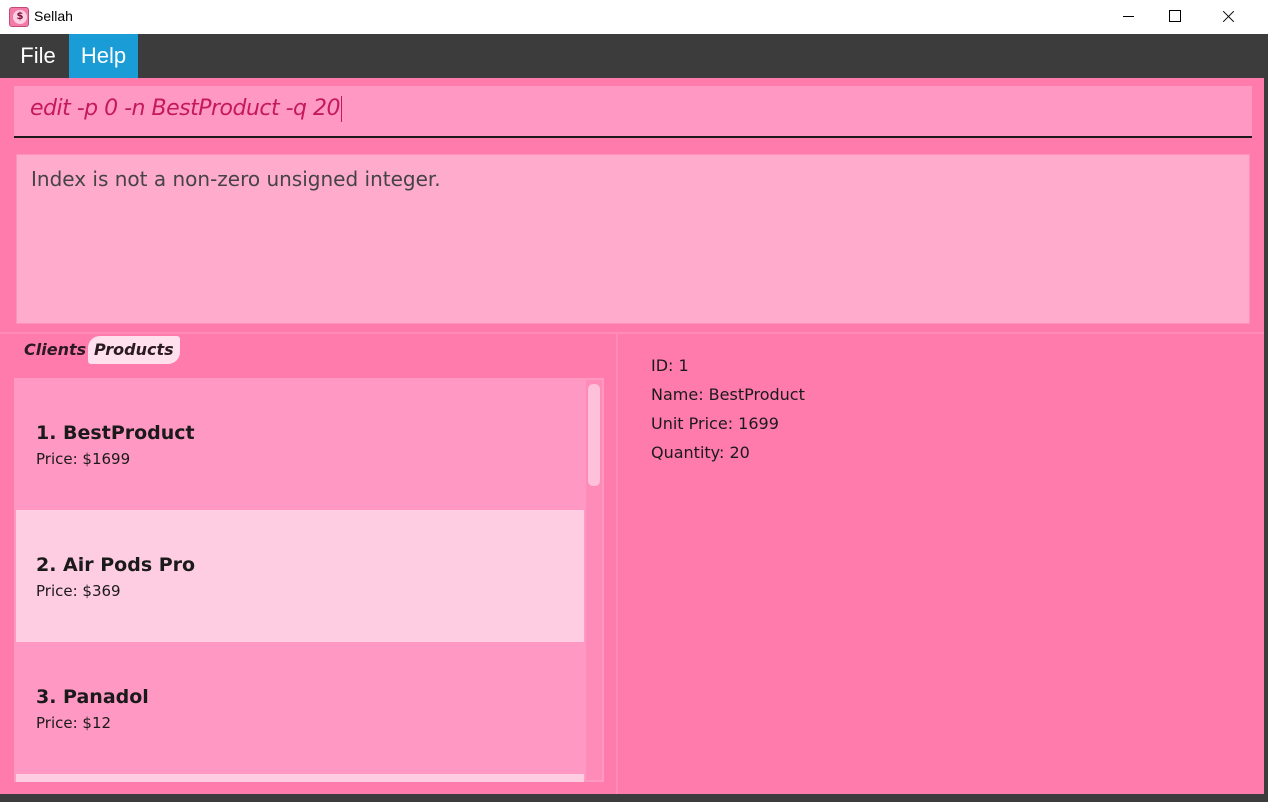 This screenshot has width=1268, height=802. I want to click on command-input: edit -p 0 -n BestProduct -q 20, so click(186, 109).